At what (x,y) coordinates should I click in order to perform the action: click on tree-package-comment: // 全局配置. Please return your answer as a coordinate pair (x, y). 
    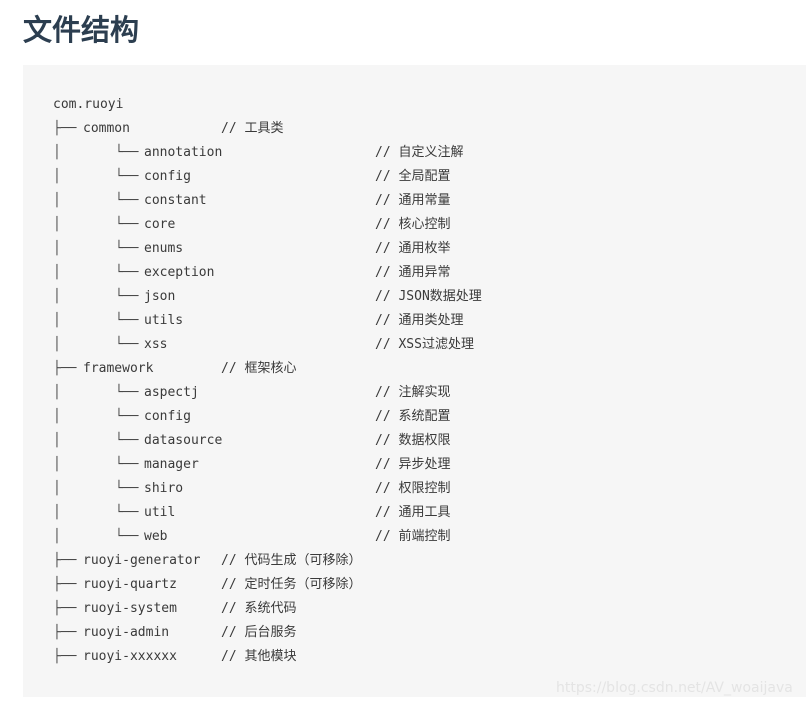
    Looking at the image, I should click on (413, 176).